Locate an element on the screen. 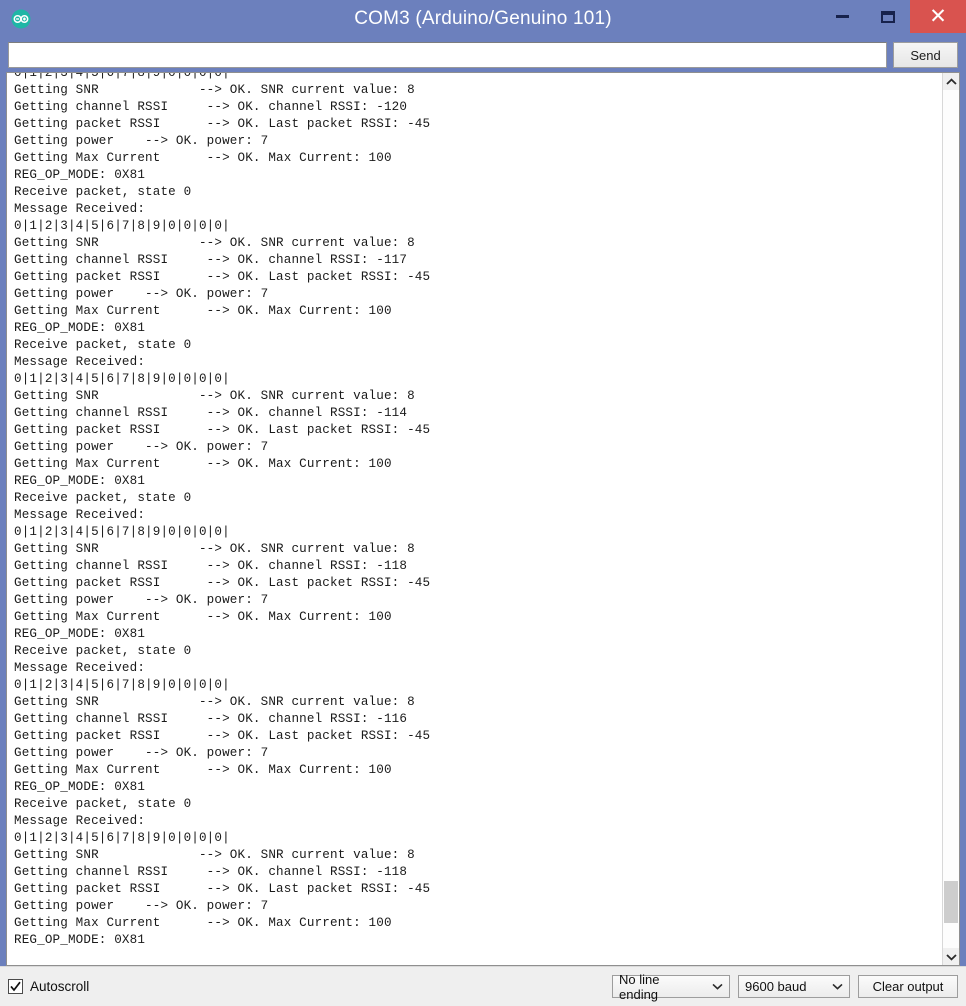  line-ending-value: No line ending is located at coordinates (639, 986).